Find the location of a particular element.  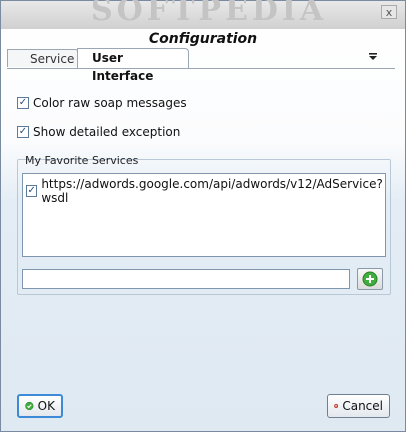

color-raw-soap-checkbox: ✓ is located at coordinates (23, 103).